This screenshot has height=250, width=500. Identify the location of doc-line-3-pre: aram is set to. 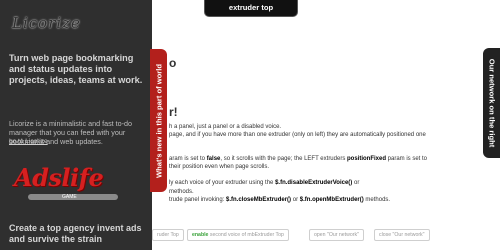
(188, 159).